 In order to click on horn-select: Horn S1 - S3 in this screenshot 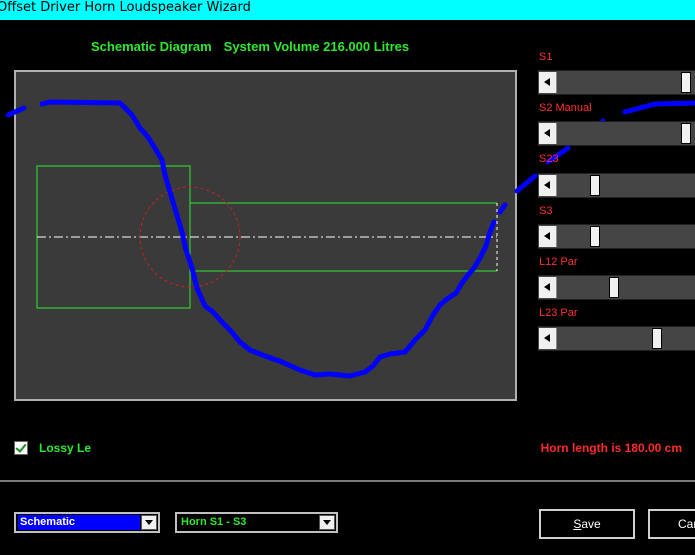, I will do `click(256, 522)`.